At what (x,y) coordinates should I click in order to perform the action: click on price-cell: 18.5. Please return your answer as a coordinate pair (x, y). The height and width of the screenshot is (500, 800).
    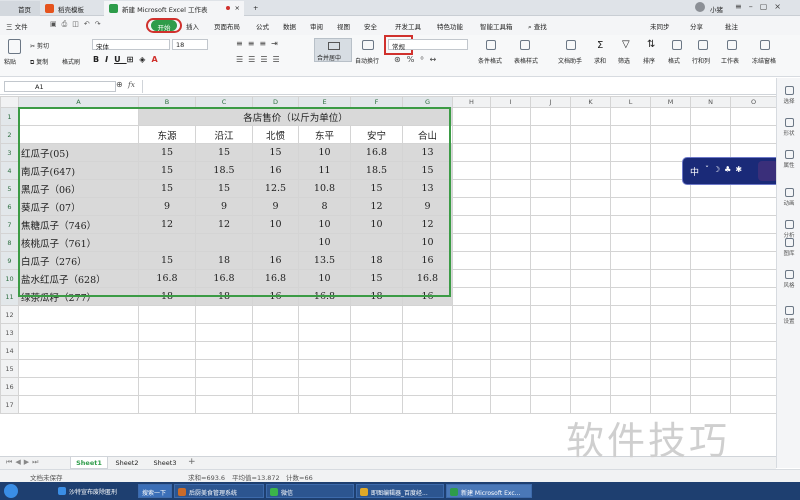
    Looking at the image, I should click on (376, 170).